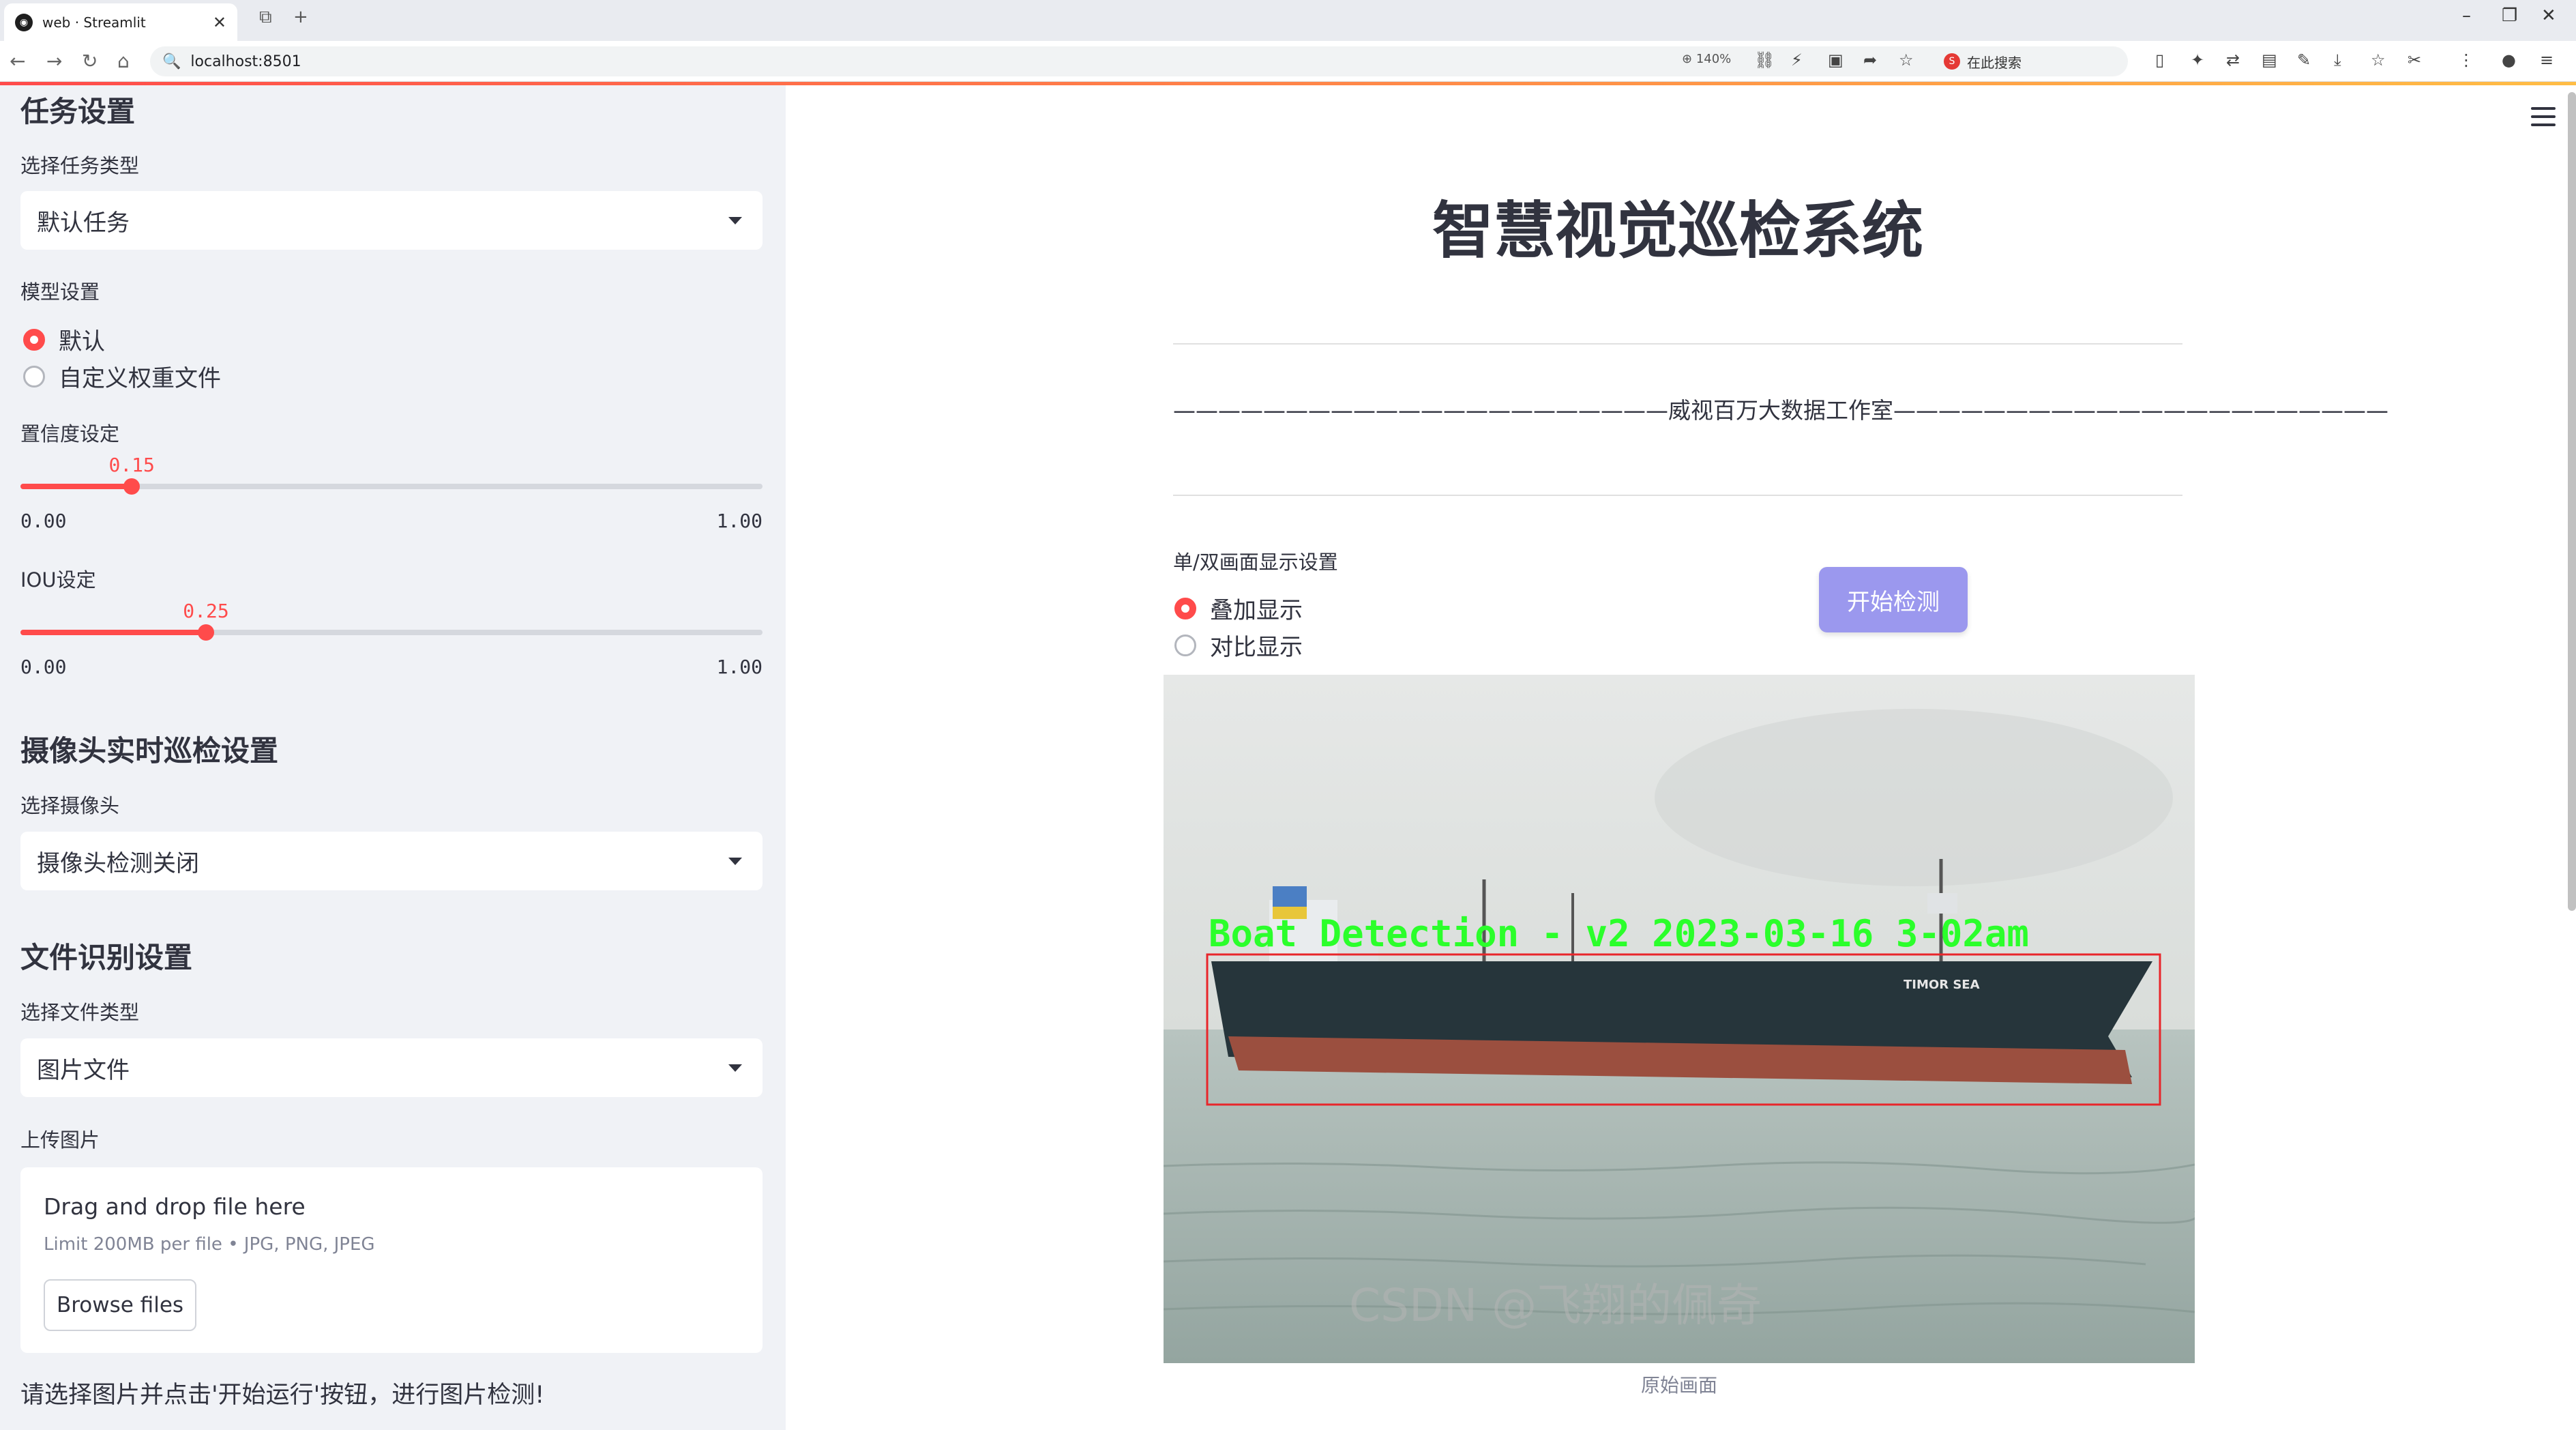  What do you see at coordinates (1678, 1386) in the screenshot?
I see `image-caption: 原始画面` at bounding box center [1678, 1386].